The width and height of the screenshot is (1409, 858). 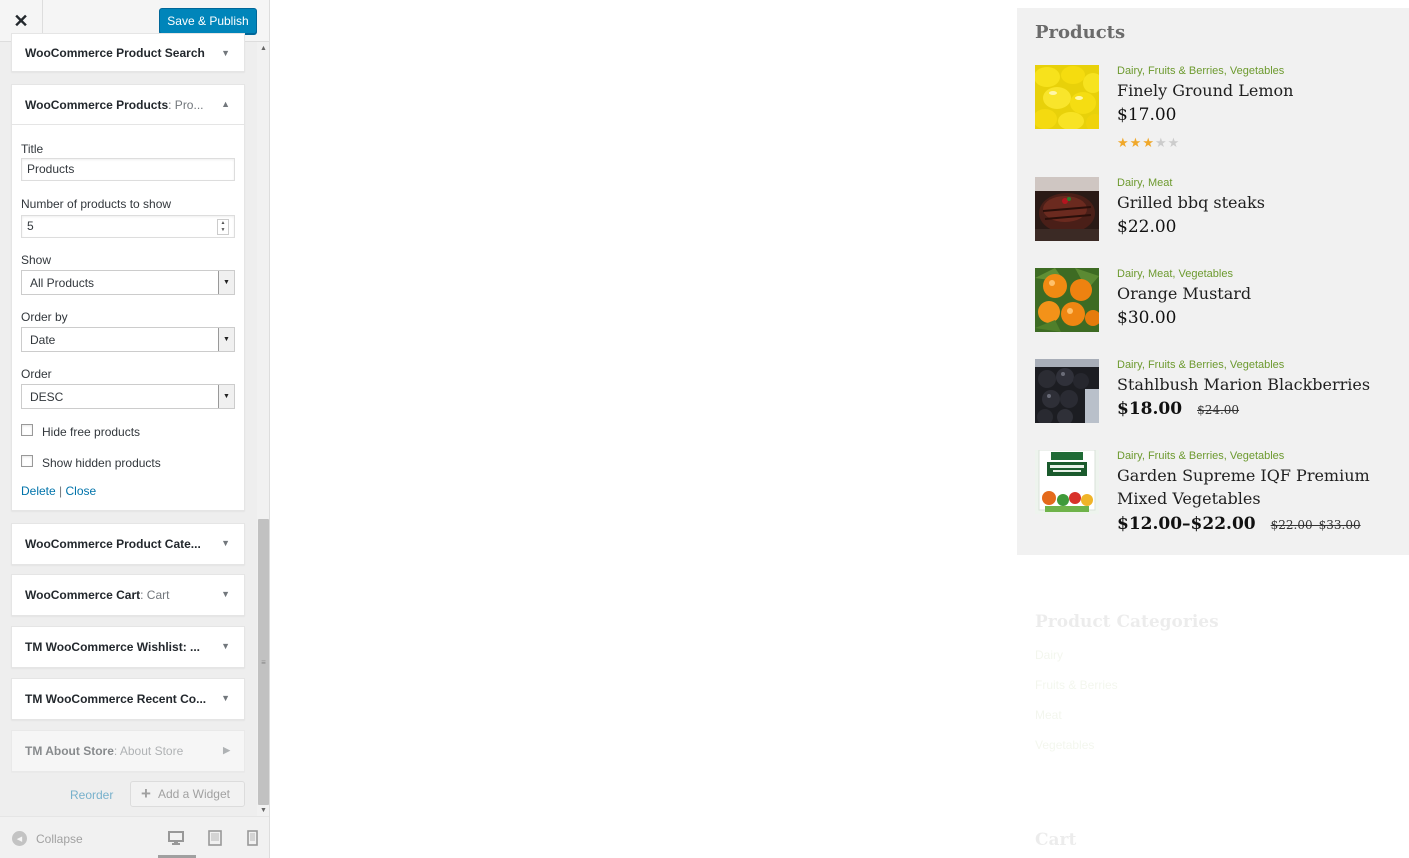 What do you see at coordinates (32, 149) in the screenshot?
I see `title-label: Title` at bounding box center [32, 149].